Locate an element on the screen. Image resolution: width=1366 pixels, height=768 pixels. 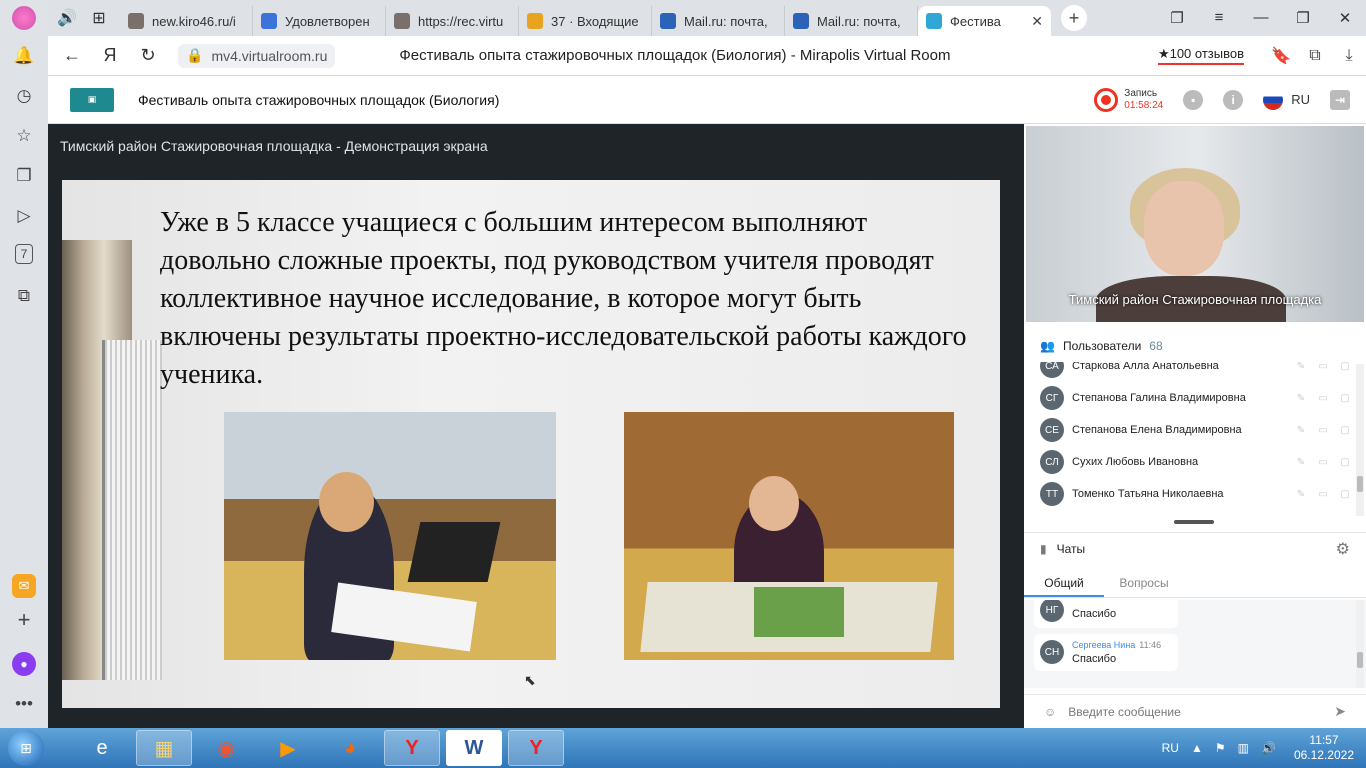
avatar: СА is located at coordinates (1052, 370).